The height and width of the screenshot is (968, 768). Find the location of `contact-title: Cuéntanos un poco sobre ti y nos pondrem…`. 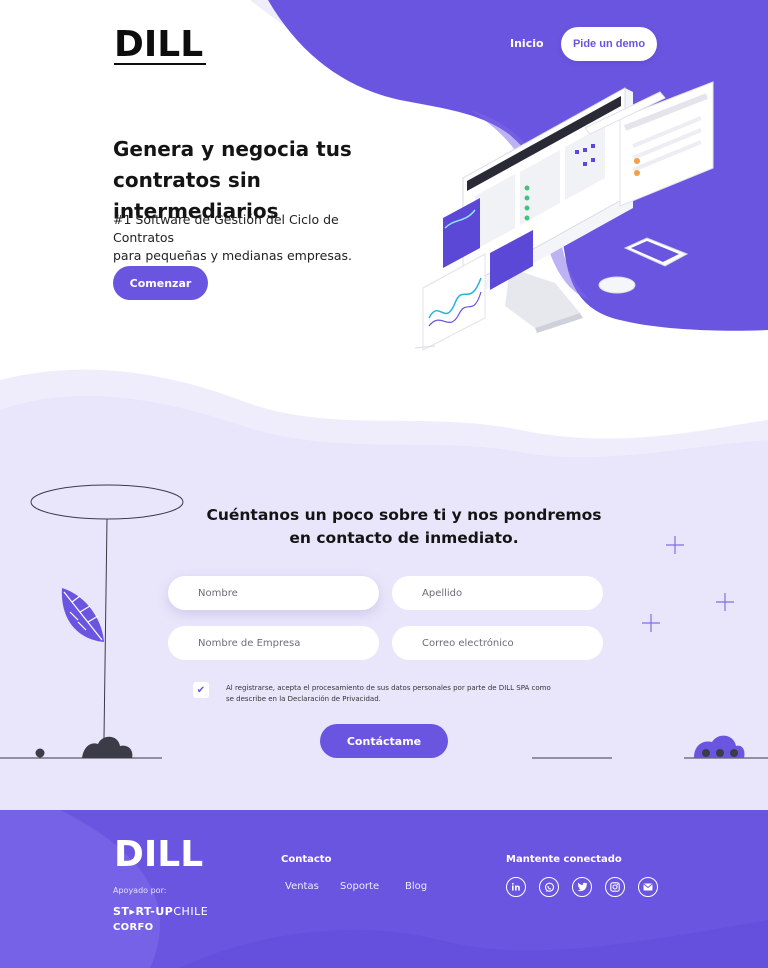

contact-title: Cuéntanos un poco sobre ti y nos pondrem… is located at coordinates (404, 527).